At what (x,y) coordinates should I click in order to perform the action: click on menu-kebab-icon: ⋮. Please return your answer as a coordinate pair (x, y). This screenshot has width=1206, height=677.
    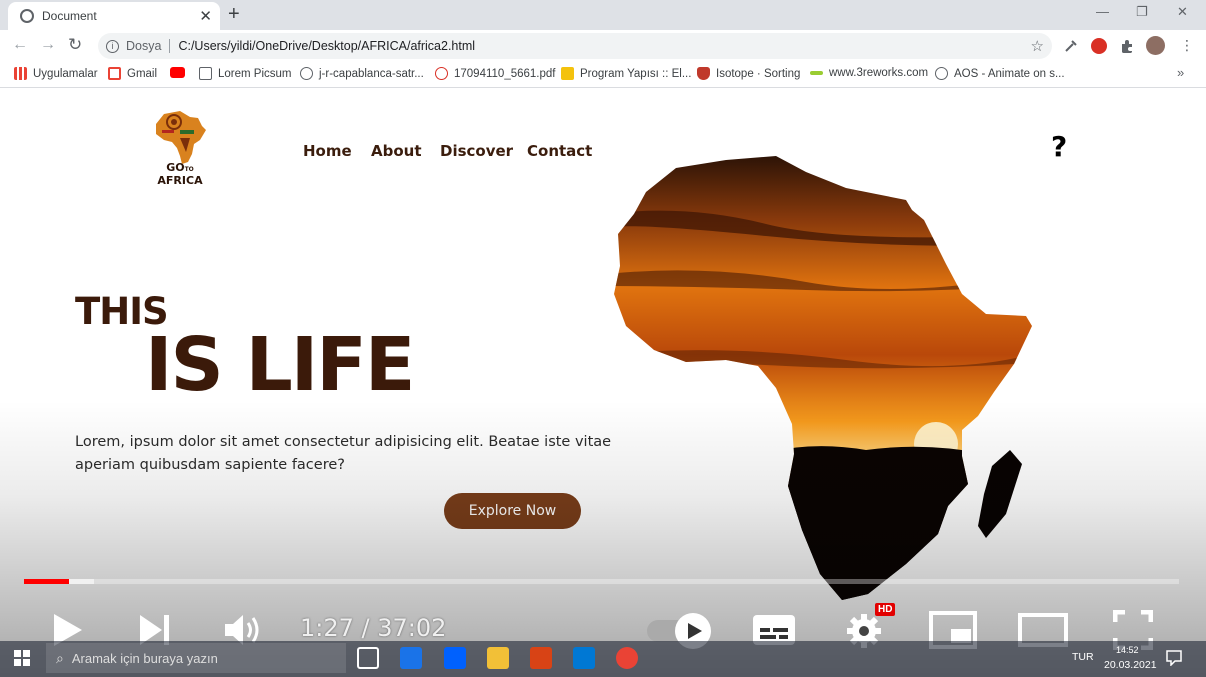
    Looking at the image, I should click on (1187, 45).